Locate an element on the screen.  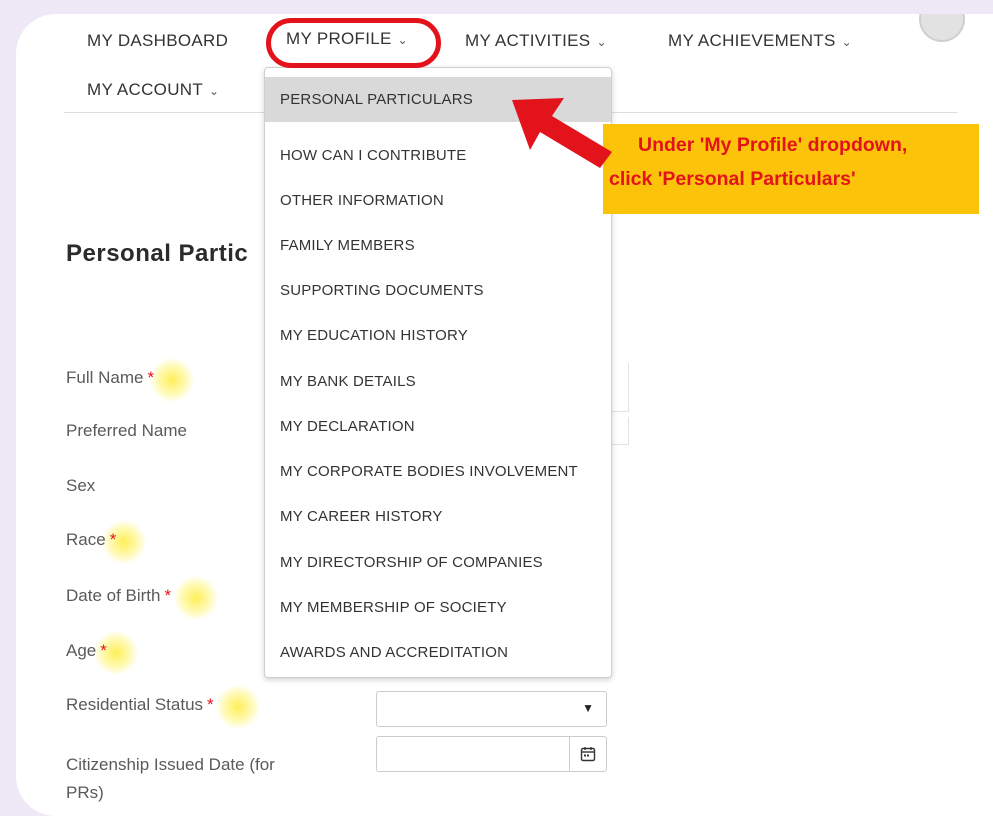
nav-my-achievements: MY ACHIEVEMENTS ⌄ is located at coordinates (760, 41).